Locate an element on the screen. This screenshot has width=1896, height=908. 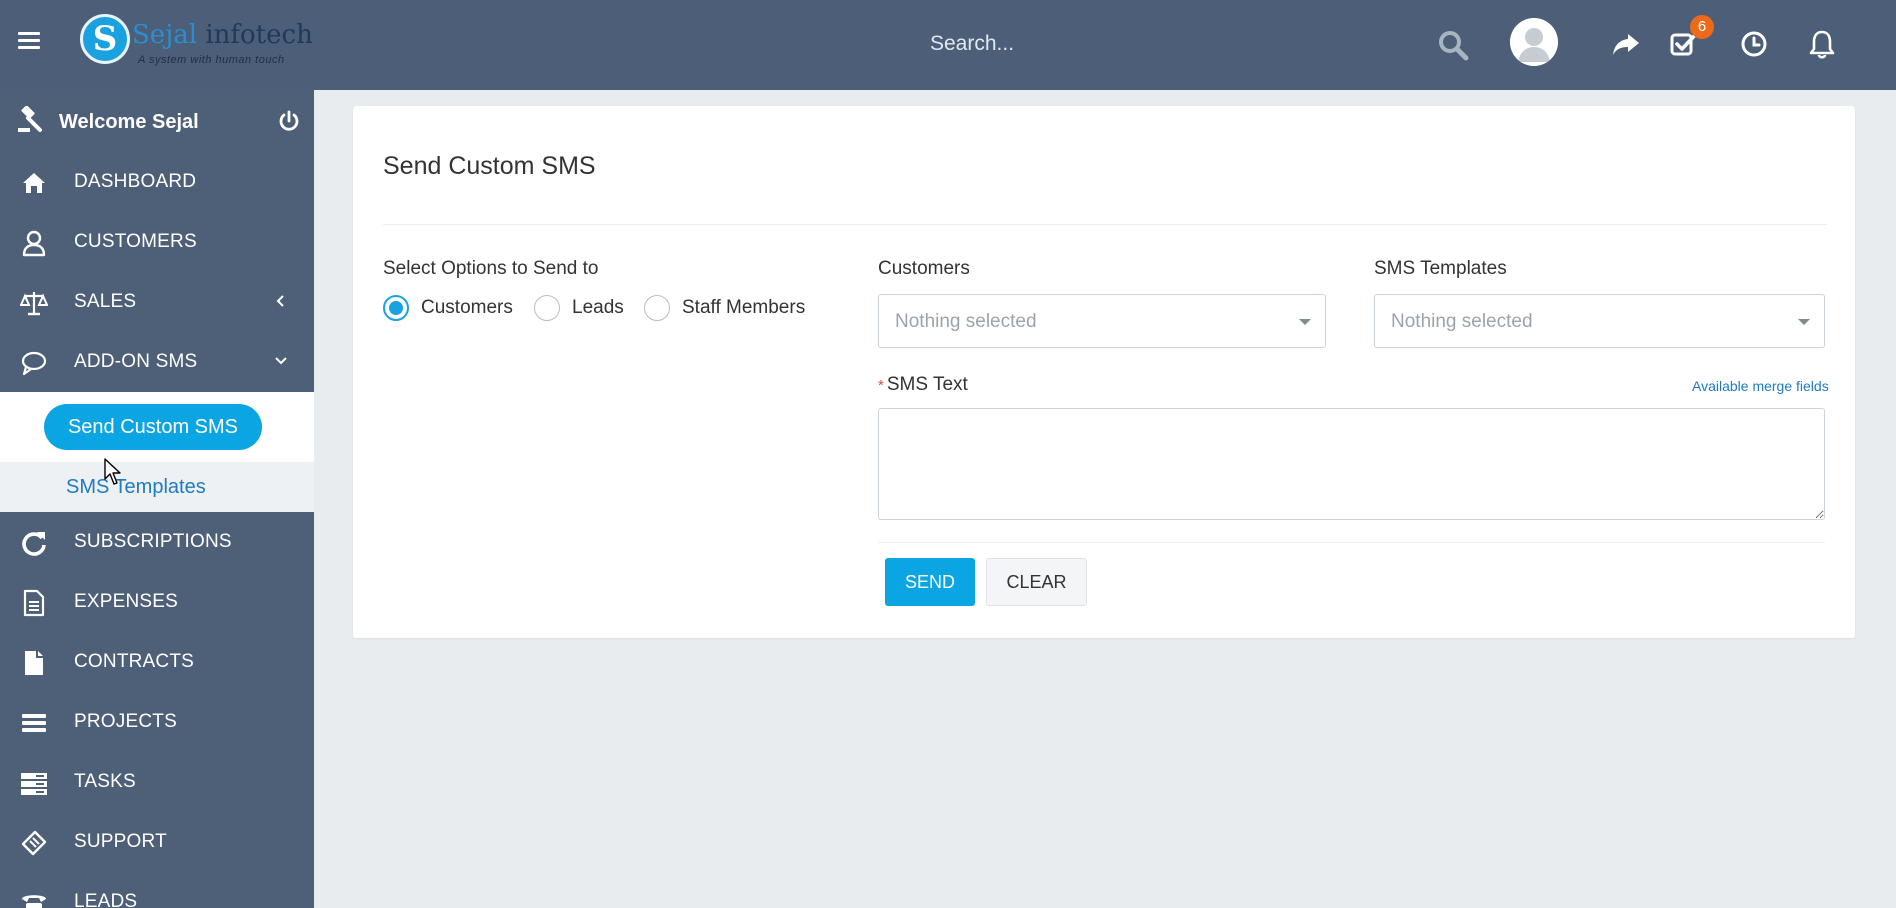
sidebar-item-label: TASKS is located at coordinates (105, 781).